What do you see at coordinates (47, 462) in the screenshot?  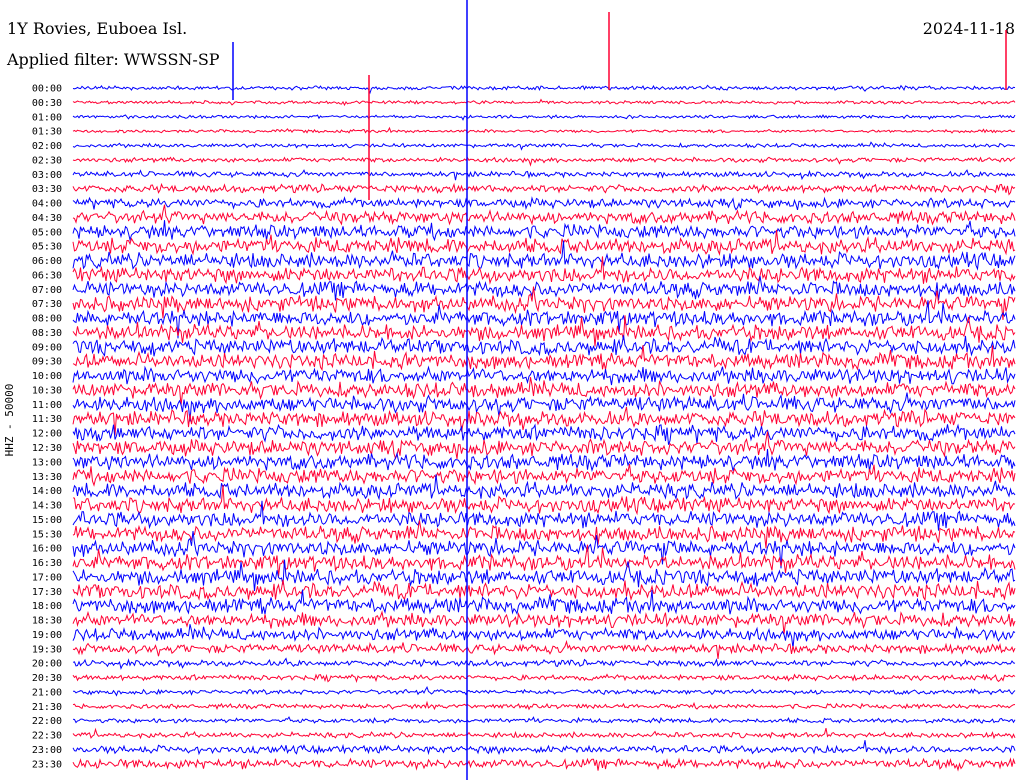 I see `row-time-label: 13:00` at bounding box center [47, 462].